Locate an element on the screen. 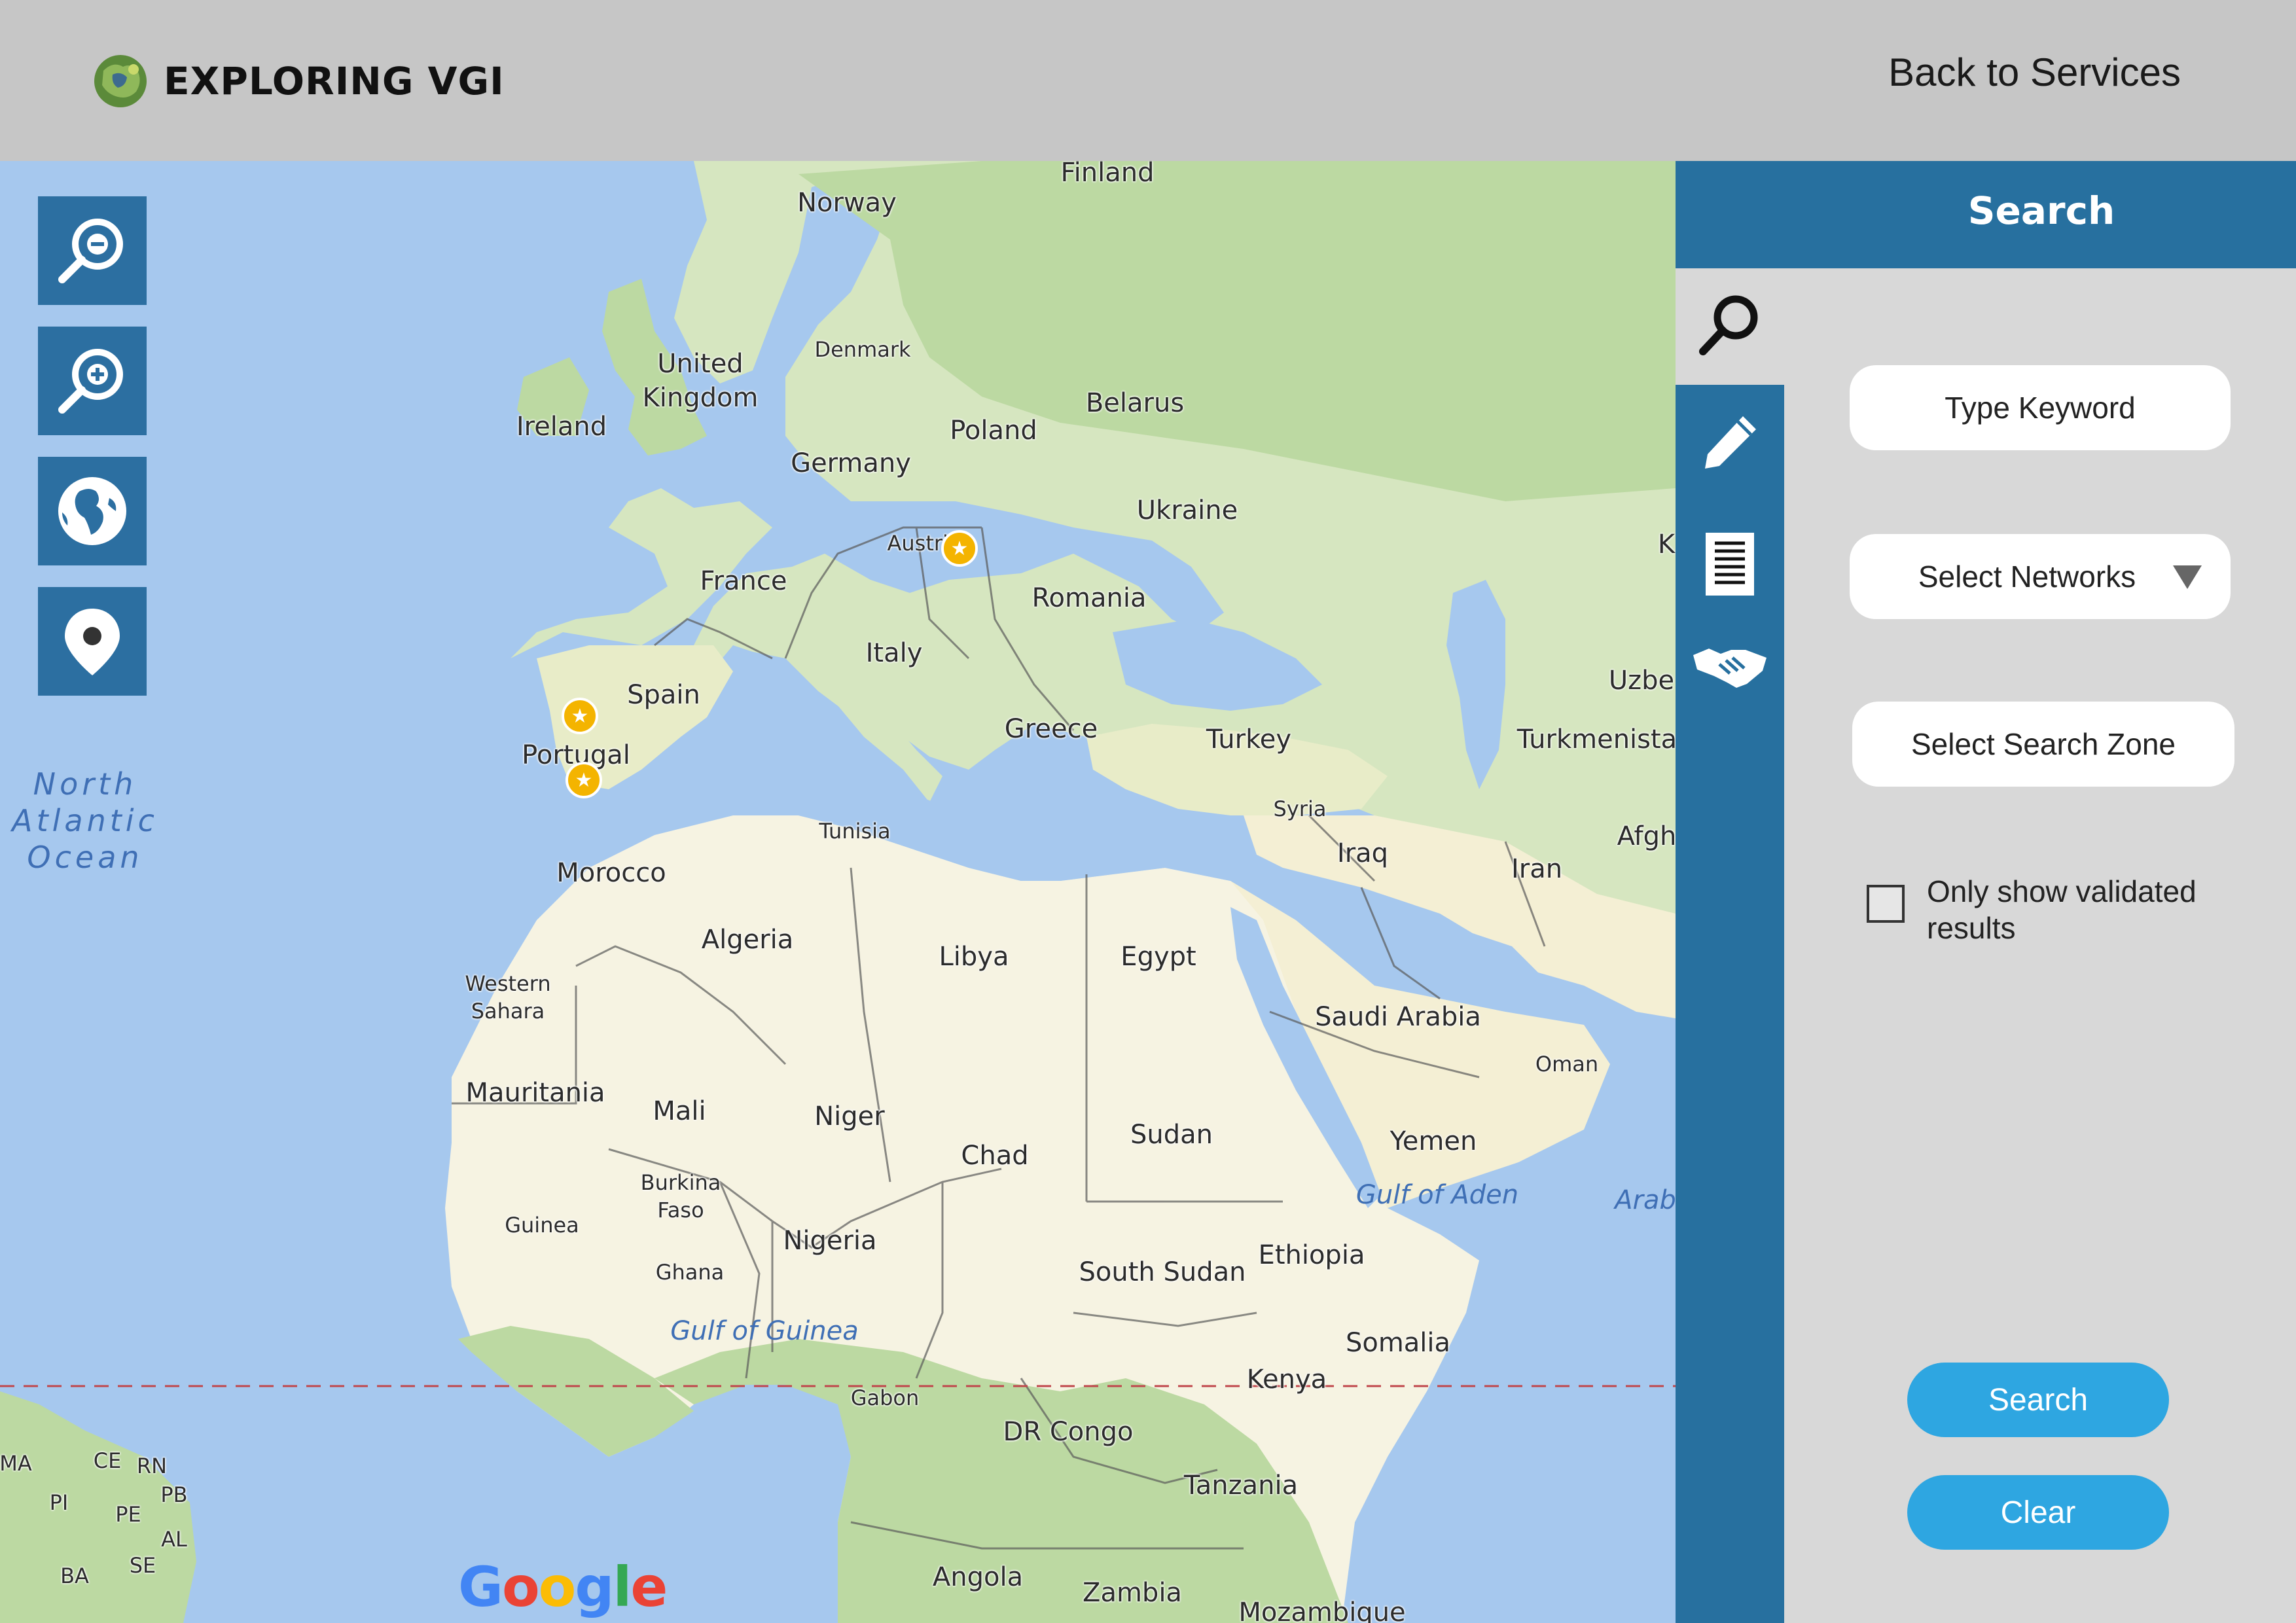  label-syria: Syria is located at coordinates (1300, 808).